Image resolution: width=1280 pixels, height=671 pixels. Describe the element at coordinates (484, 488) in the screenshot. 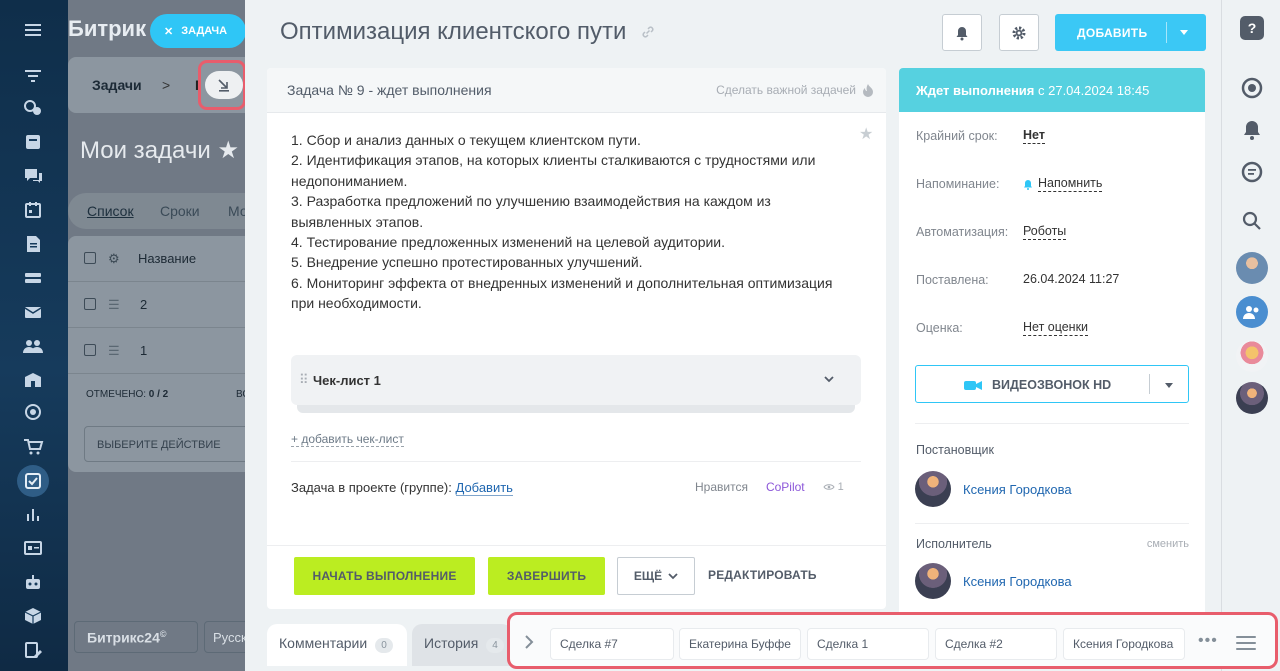

I see `project-add-link: Добавить` at that location.